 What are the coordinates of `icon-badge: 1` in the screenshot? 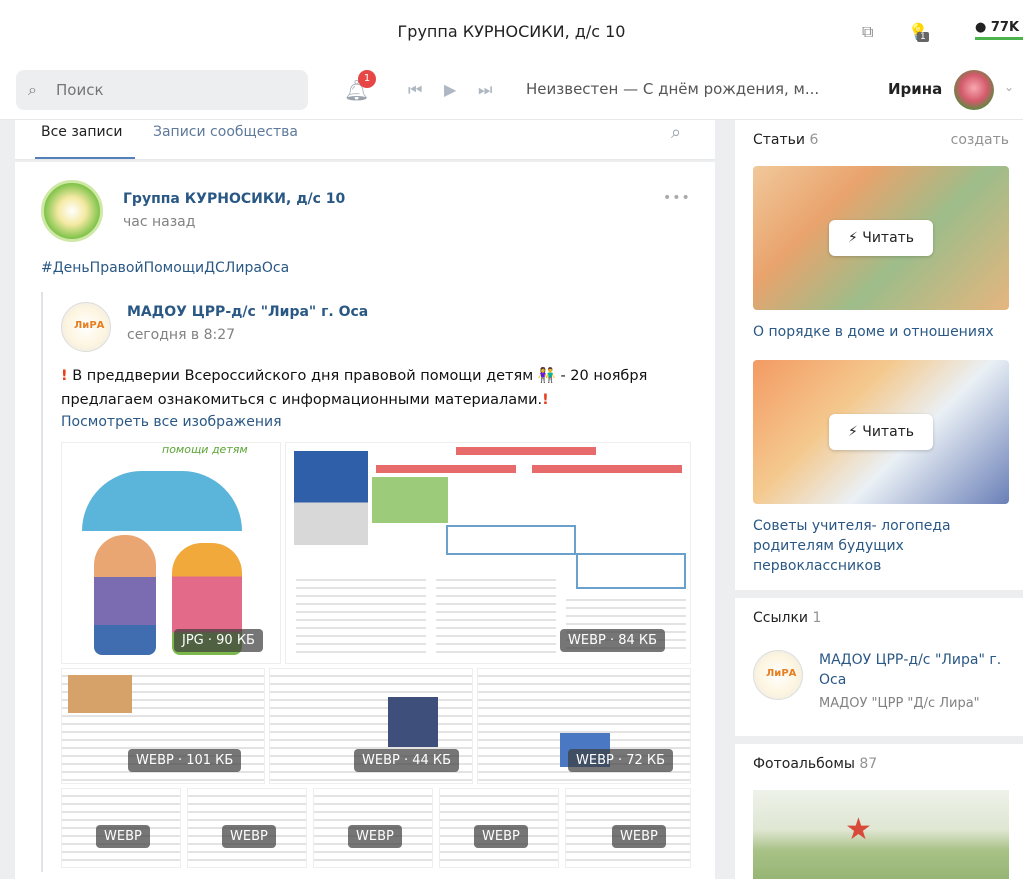 It's located at (923, 37).